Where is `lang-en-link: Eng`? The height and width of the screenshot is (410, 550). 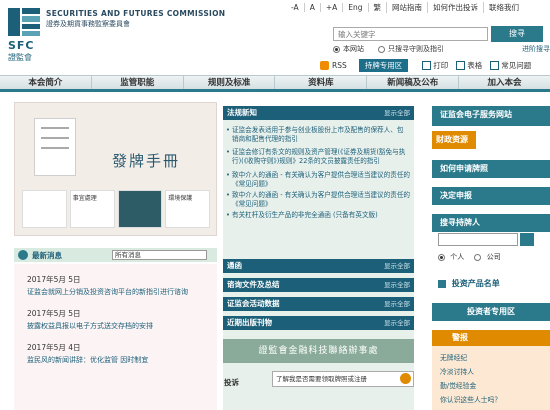 lang-en-link: Eng is located at coordinates (356, 7).